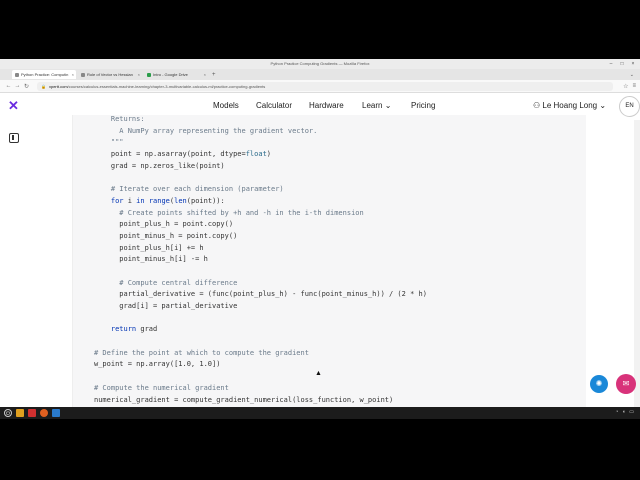 This screenshot has height=480, width=640. Describe the element at coordinates (423, 105) in the screenshot. I see `nav-pricing: Pricing` at that location.